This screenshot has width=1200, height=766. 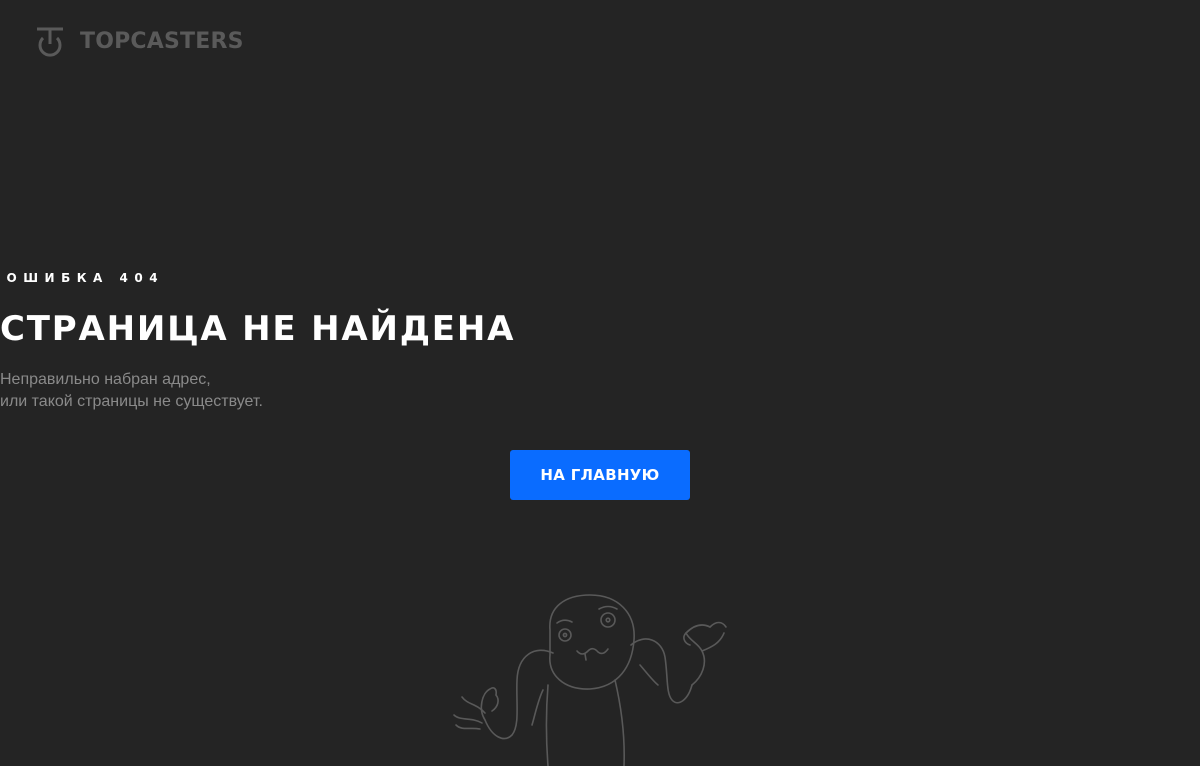 I want to click on topcasters-logo-icon, so click(x=50, y=42).